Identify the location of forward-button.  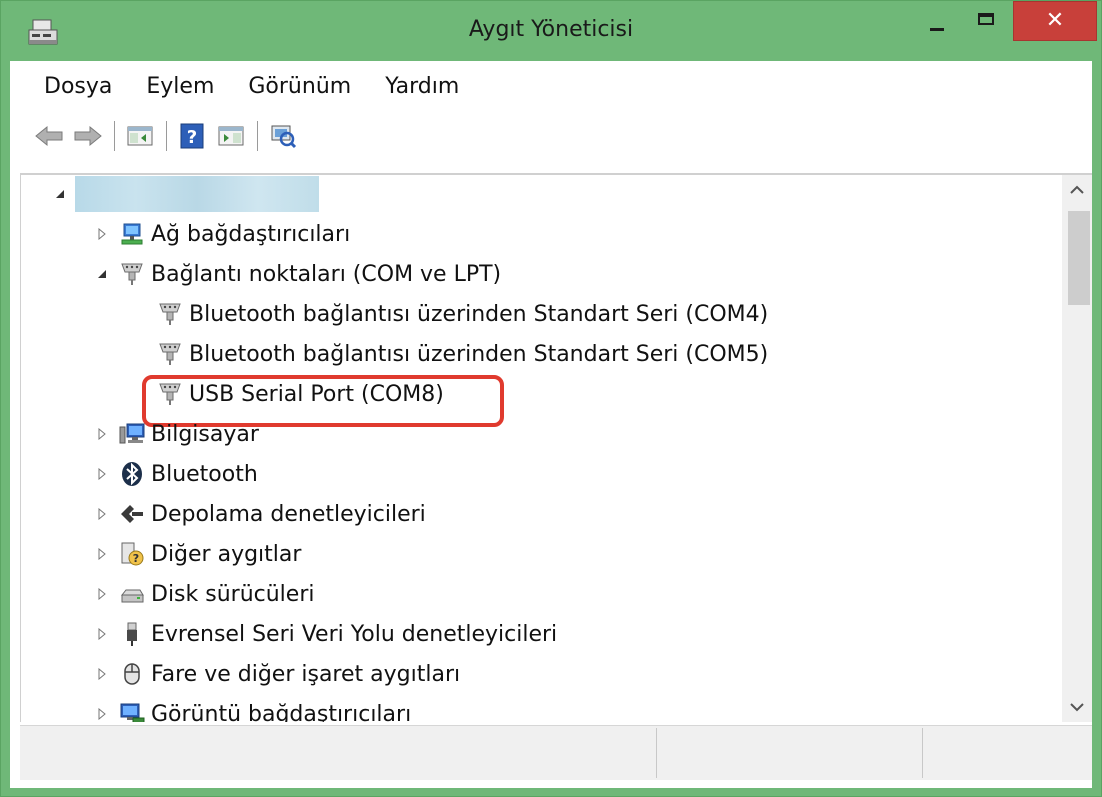
(88, 136).